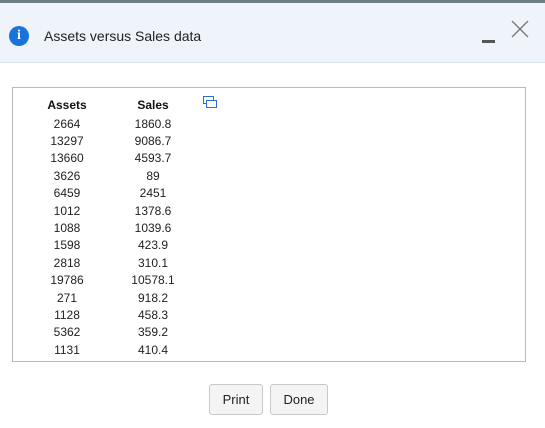  I want to click on table-row: 13297 9086.7, so click(119, 140).